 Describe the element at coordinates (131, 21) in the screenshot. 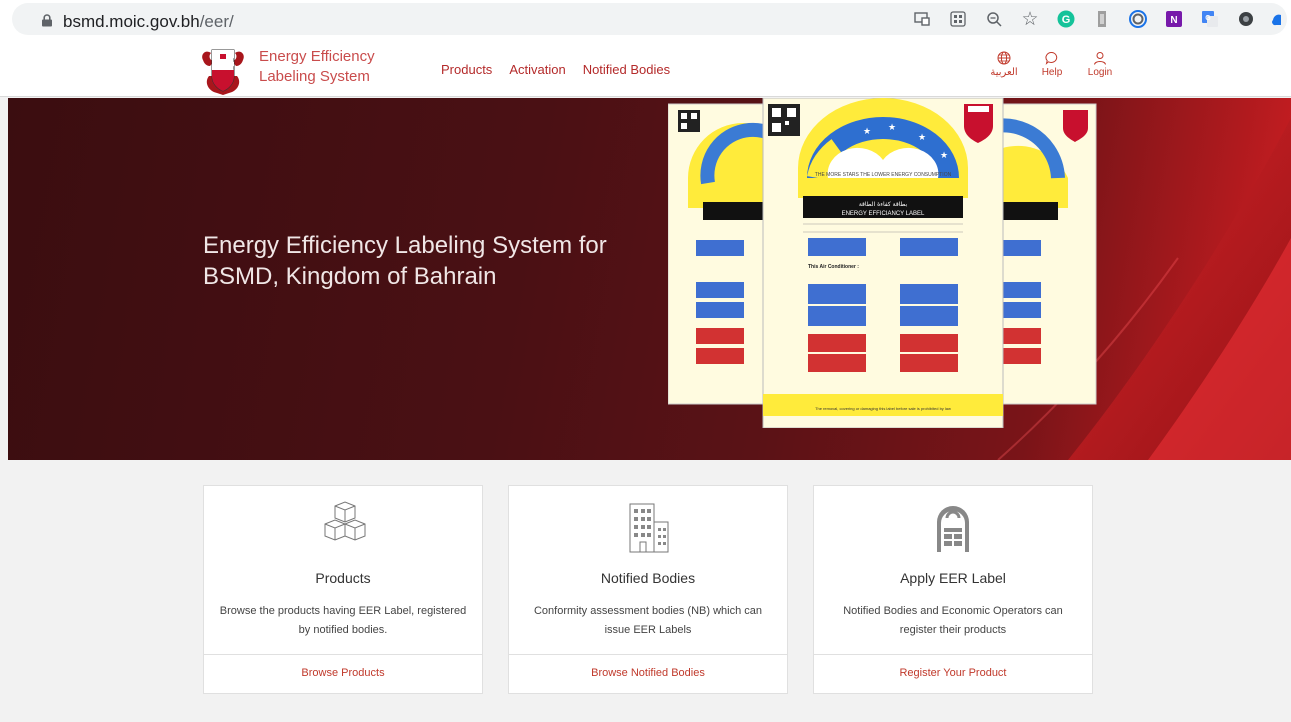

I see `url-host: bsmd.moic.gov.bh` at that location.